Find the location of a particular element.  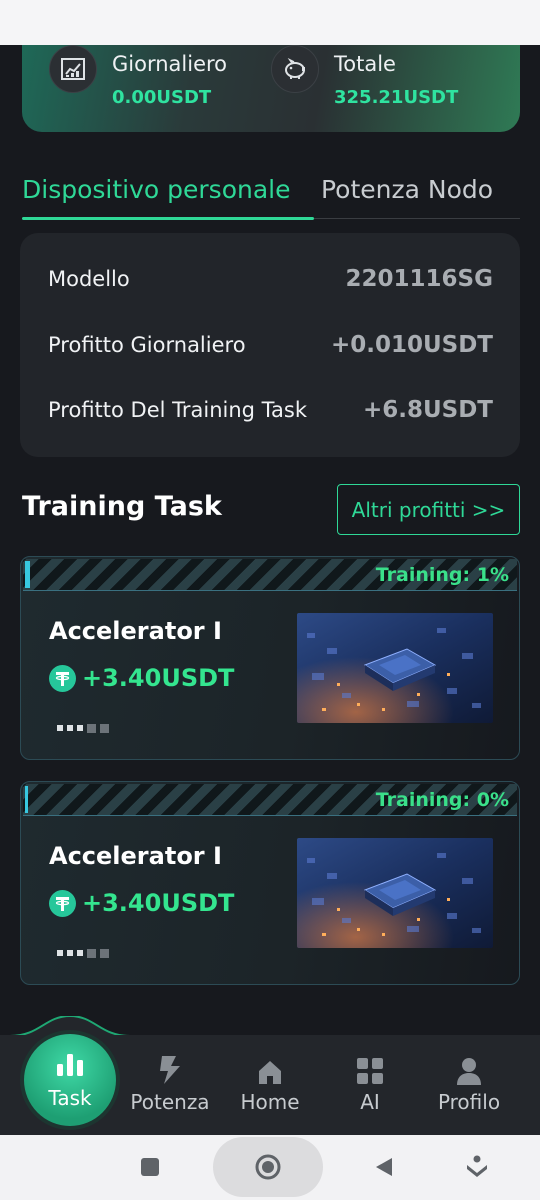

chart-icon is located at coordinates (73, 69).